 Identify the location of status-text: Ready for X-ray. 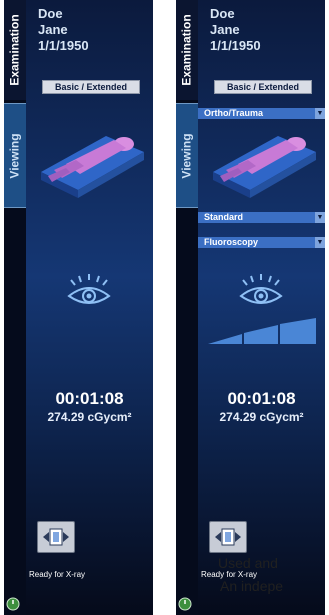
(57, 574).